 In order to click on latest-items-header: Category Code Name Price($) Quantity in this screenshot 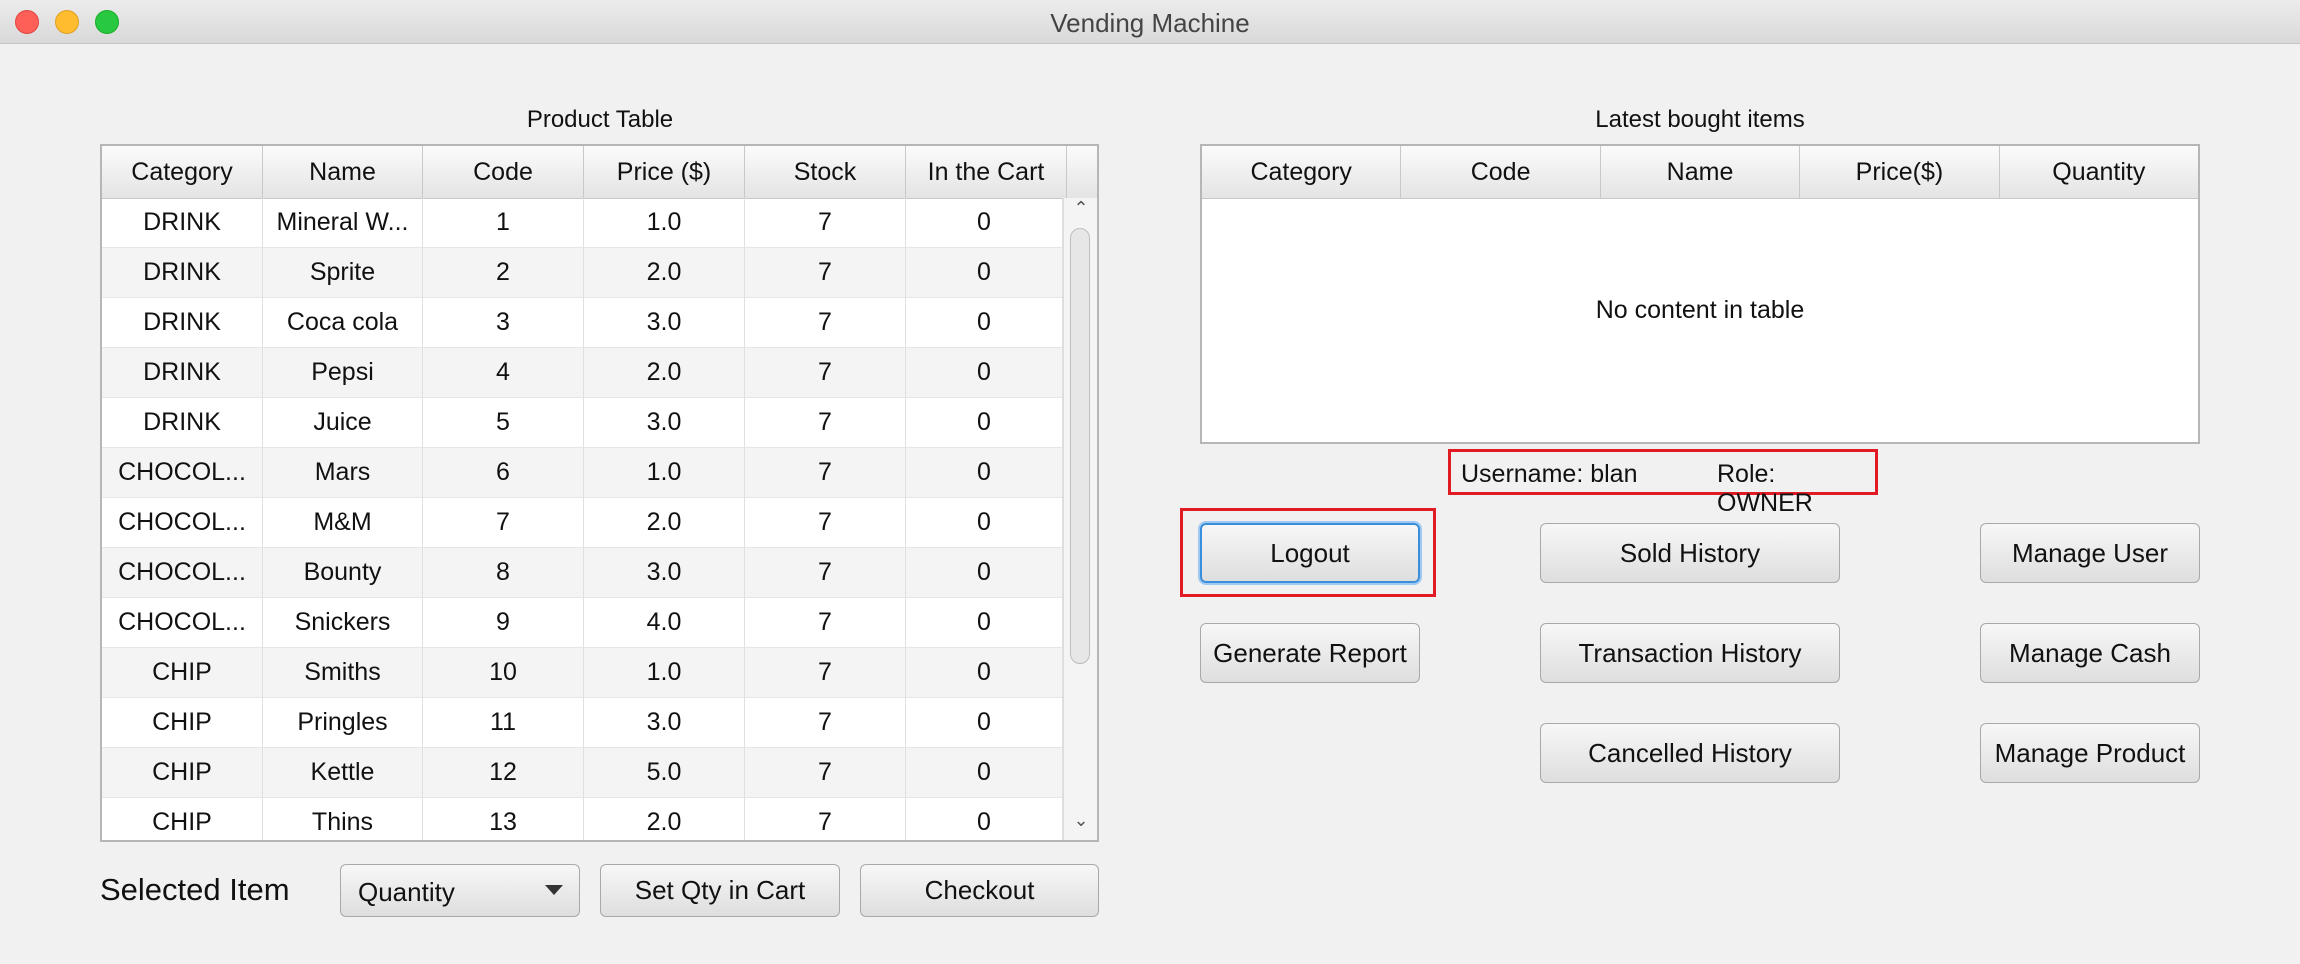, I will do `click(1700, 172)`.